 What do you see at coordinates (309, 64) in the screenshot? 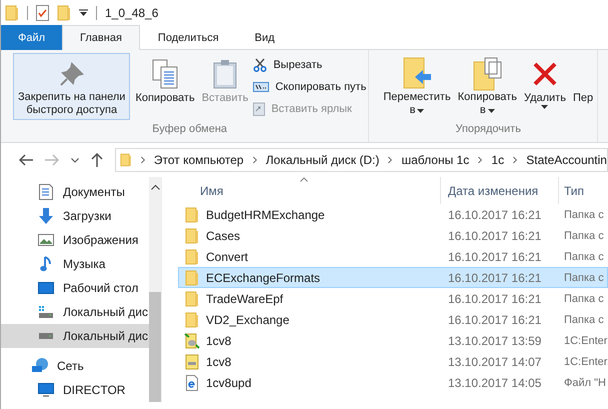
I see `ribbon-button: Вырезать` at bounding box center [309, 64].